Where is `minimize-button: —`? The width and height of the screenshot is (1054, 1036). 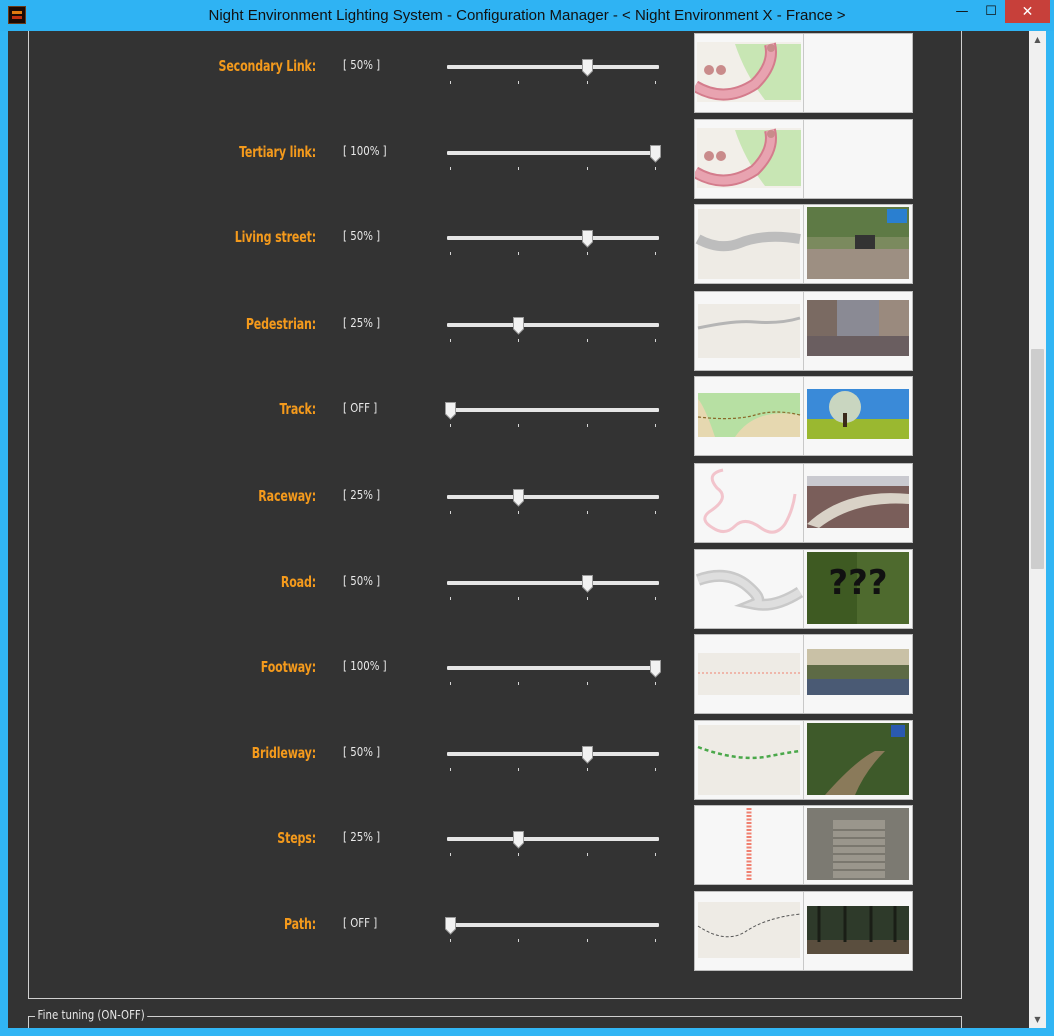
minimize-button: — is located at coordinates (962, 11).